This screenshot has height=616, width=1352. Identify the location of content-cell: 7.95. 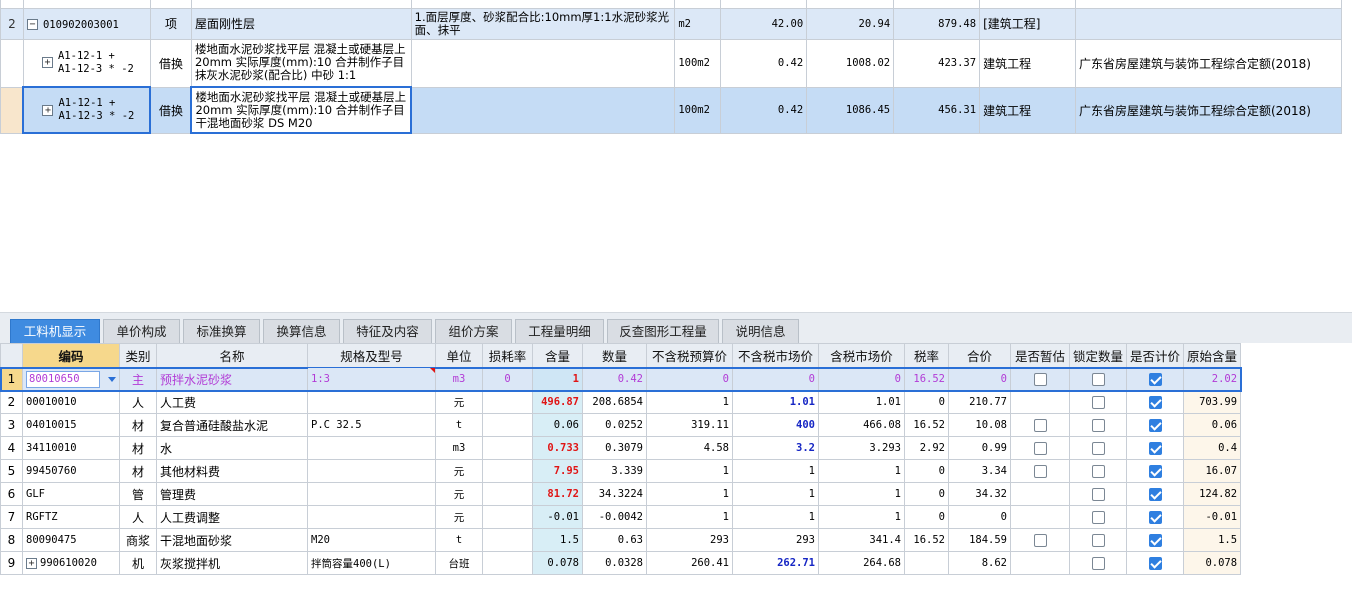
(557, 471).